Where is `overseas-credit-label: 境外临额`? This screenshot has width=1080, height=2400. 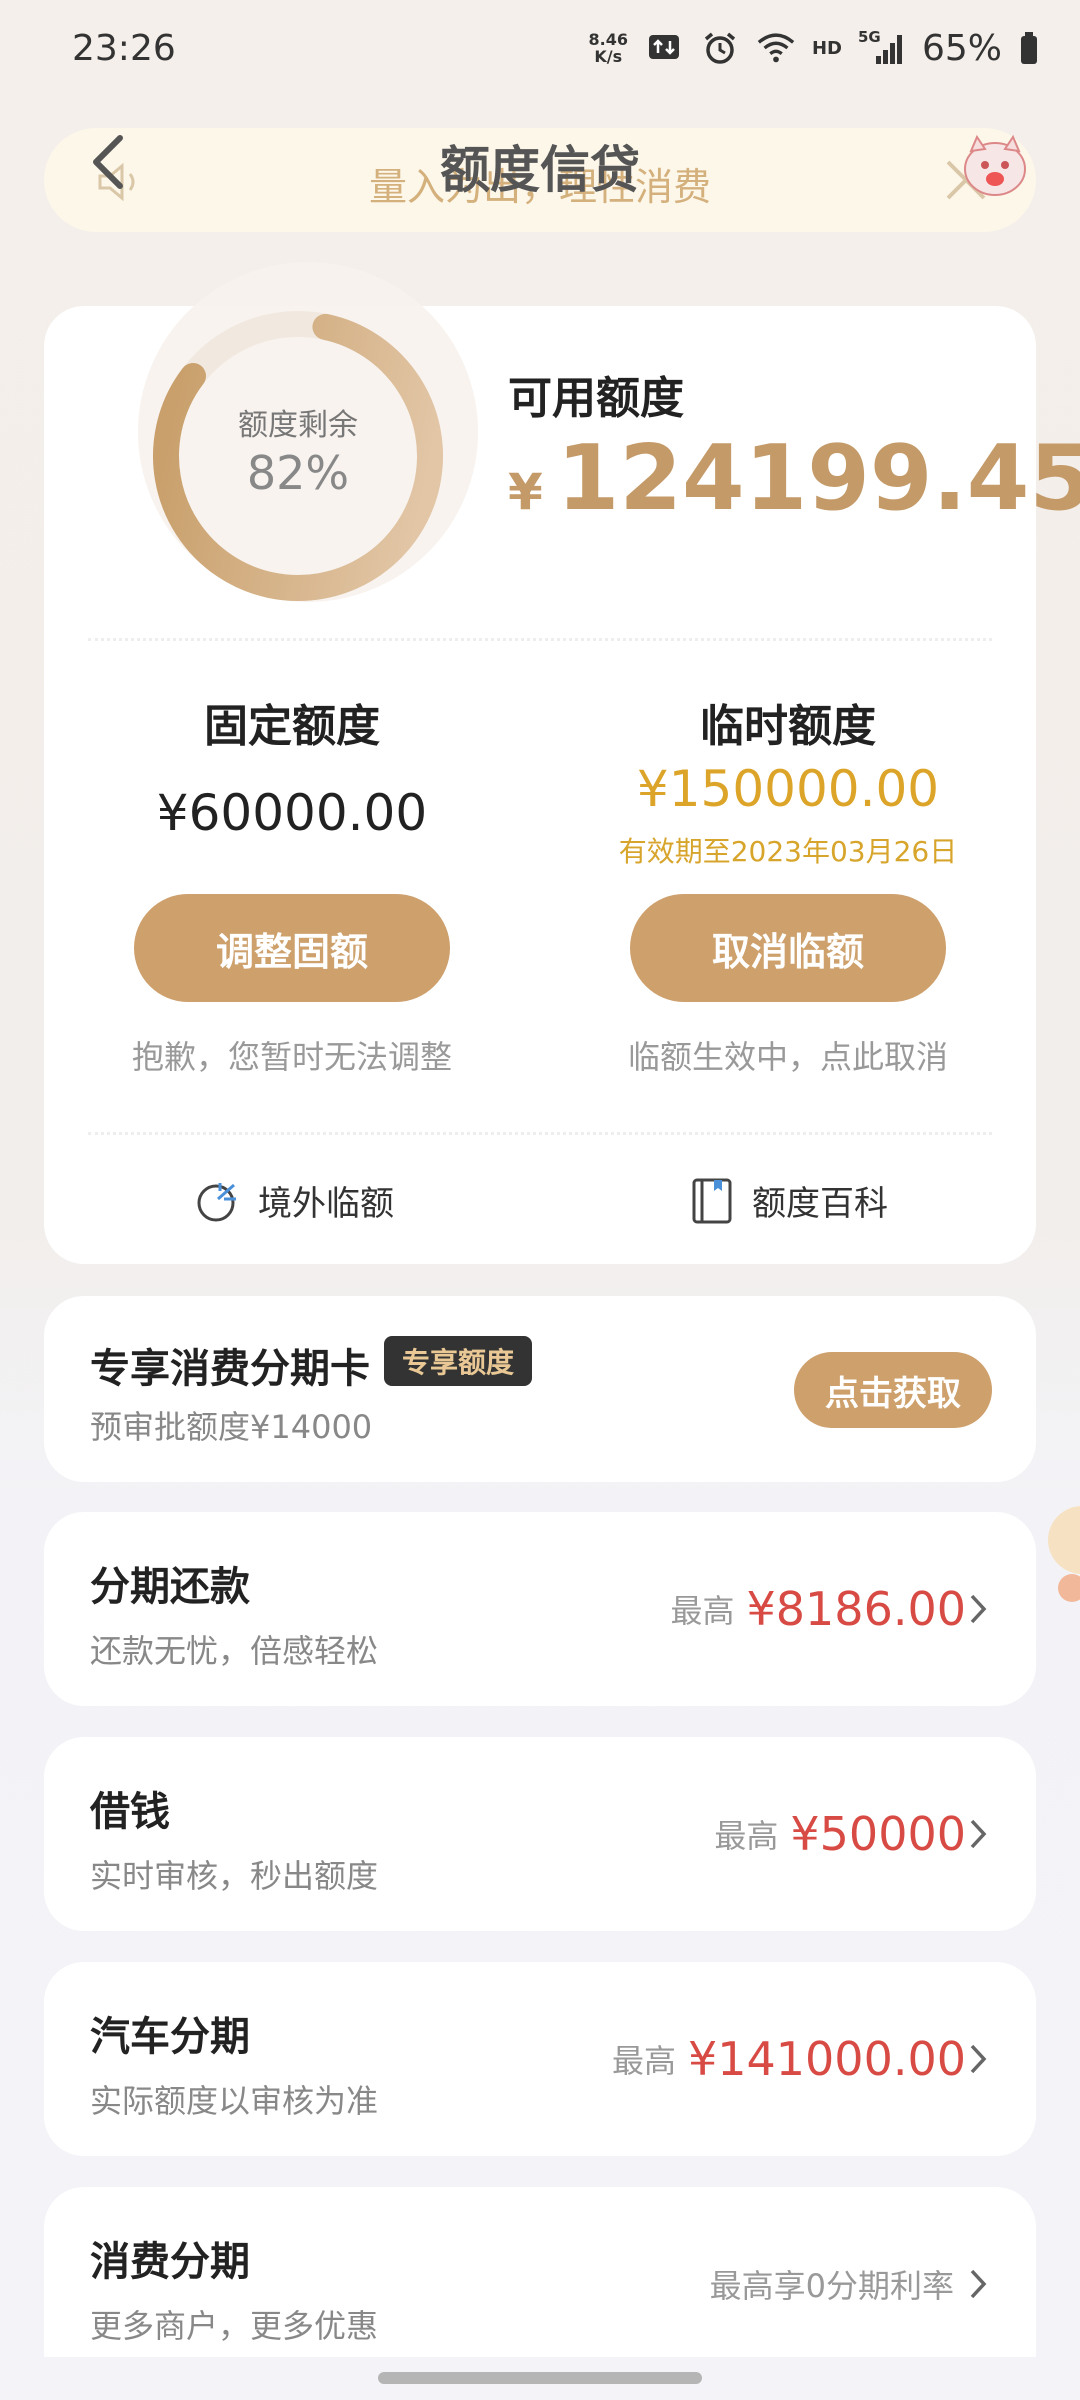
overseas-credit-label: 境外临额 is located at coordinates (326, 1204).